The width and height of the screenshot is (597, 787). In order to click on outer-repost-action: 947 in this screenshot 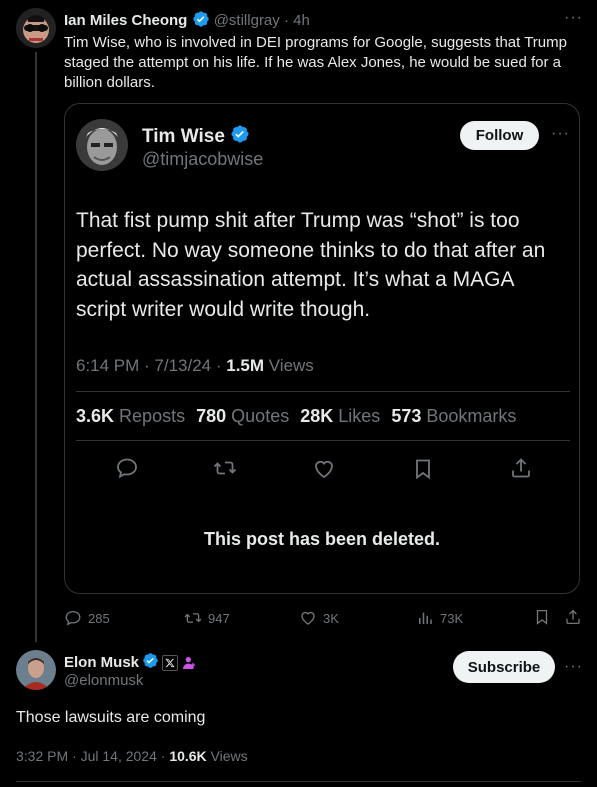, I will do `click(207, 618)`.